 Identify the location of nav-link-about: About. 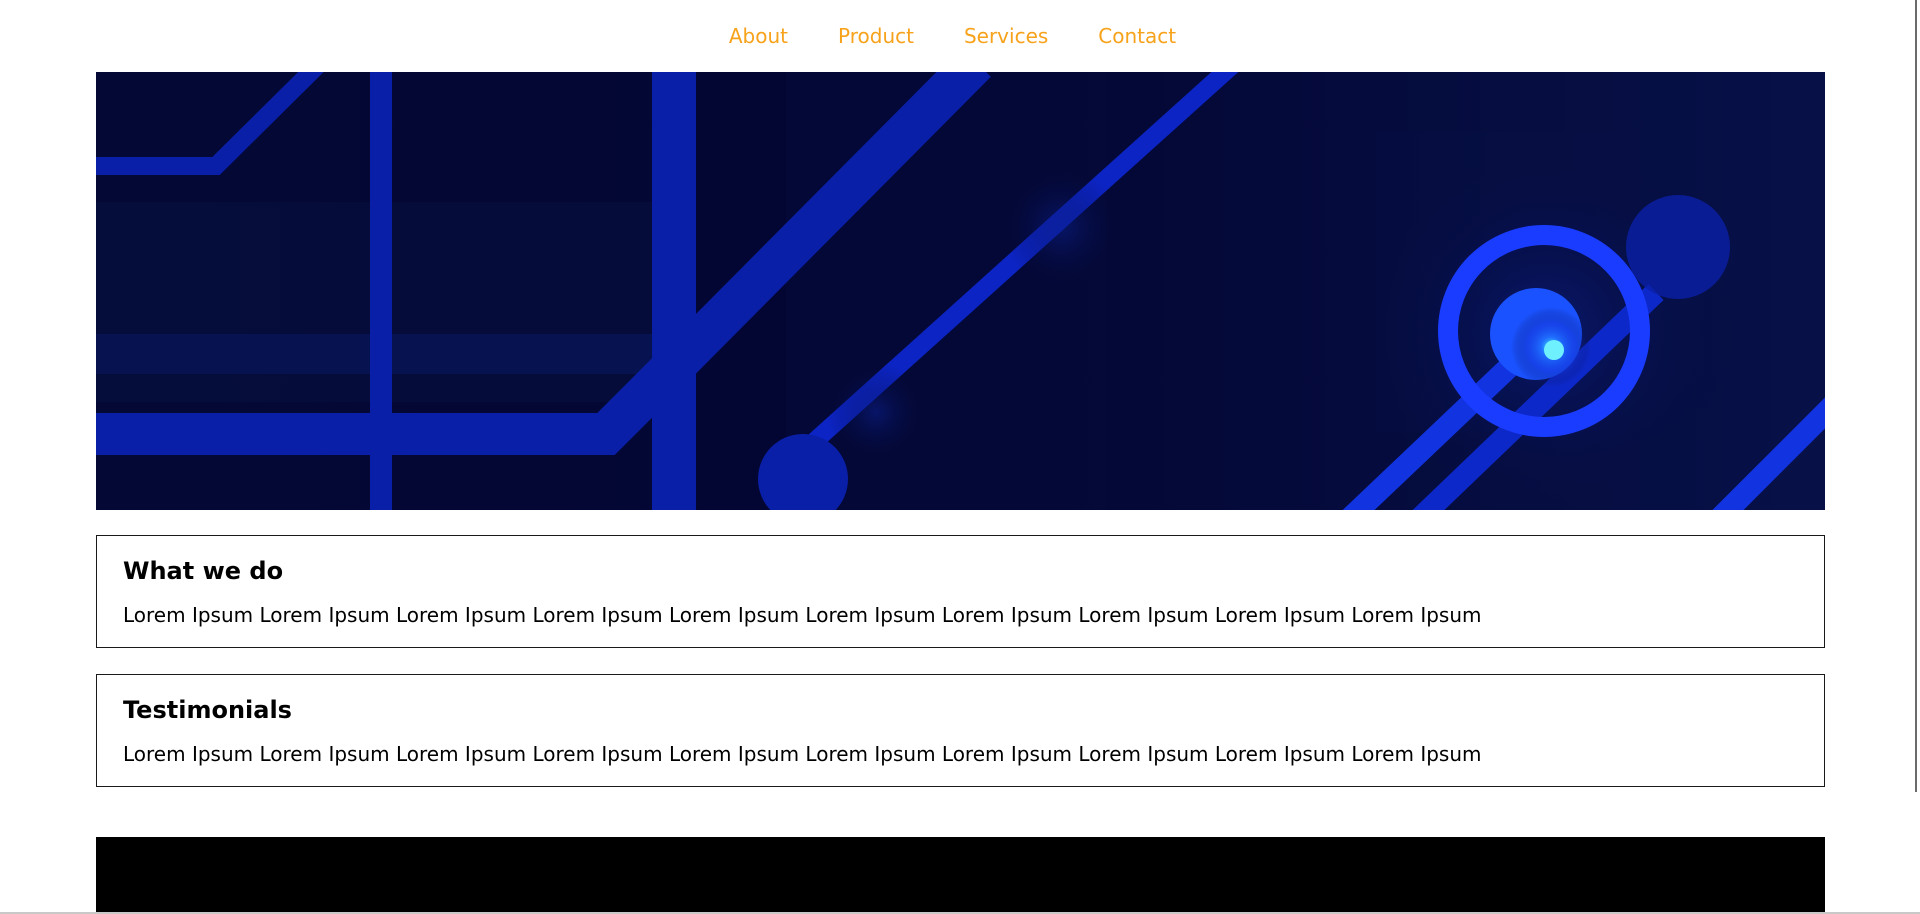
(758, 36).